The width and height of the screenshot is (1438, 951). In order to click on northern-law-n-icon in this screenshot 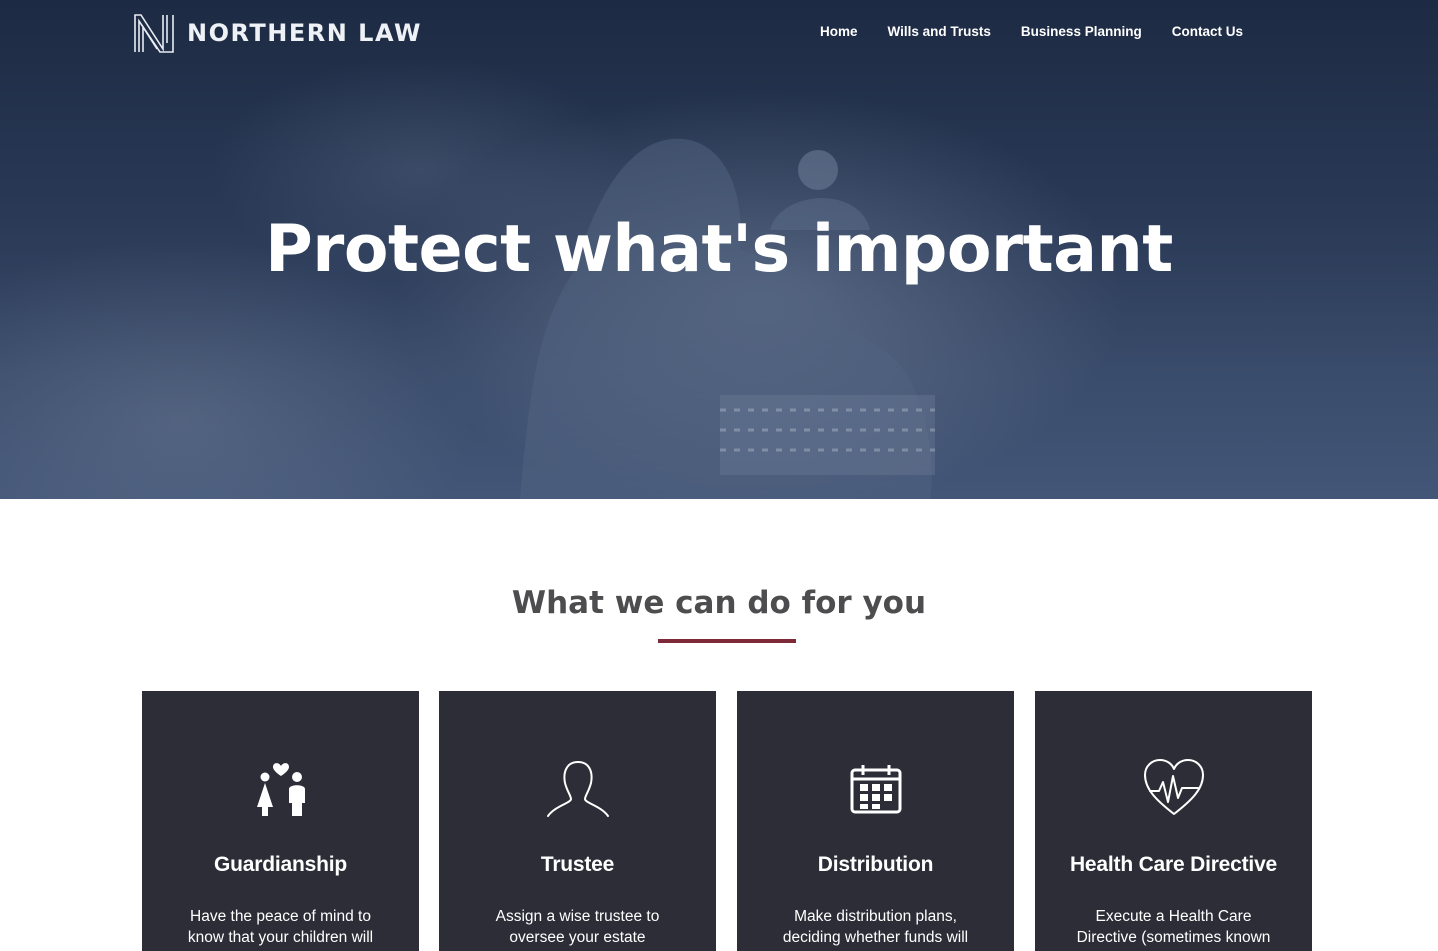, I will do `click(154, 33)`.